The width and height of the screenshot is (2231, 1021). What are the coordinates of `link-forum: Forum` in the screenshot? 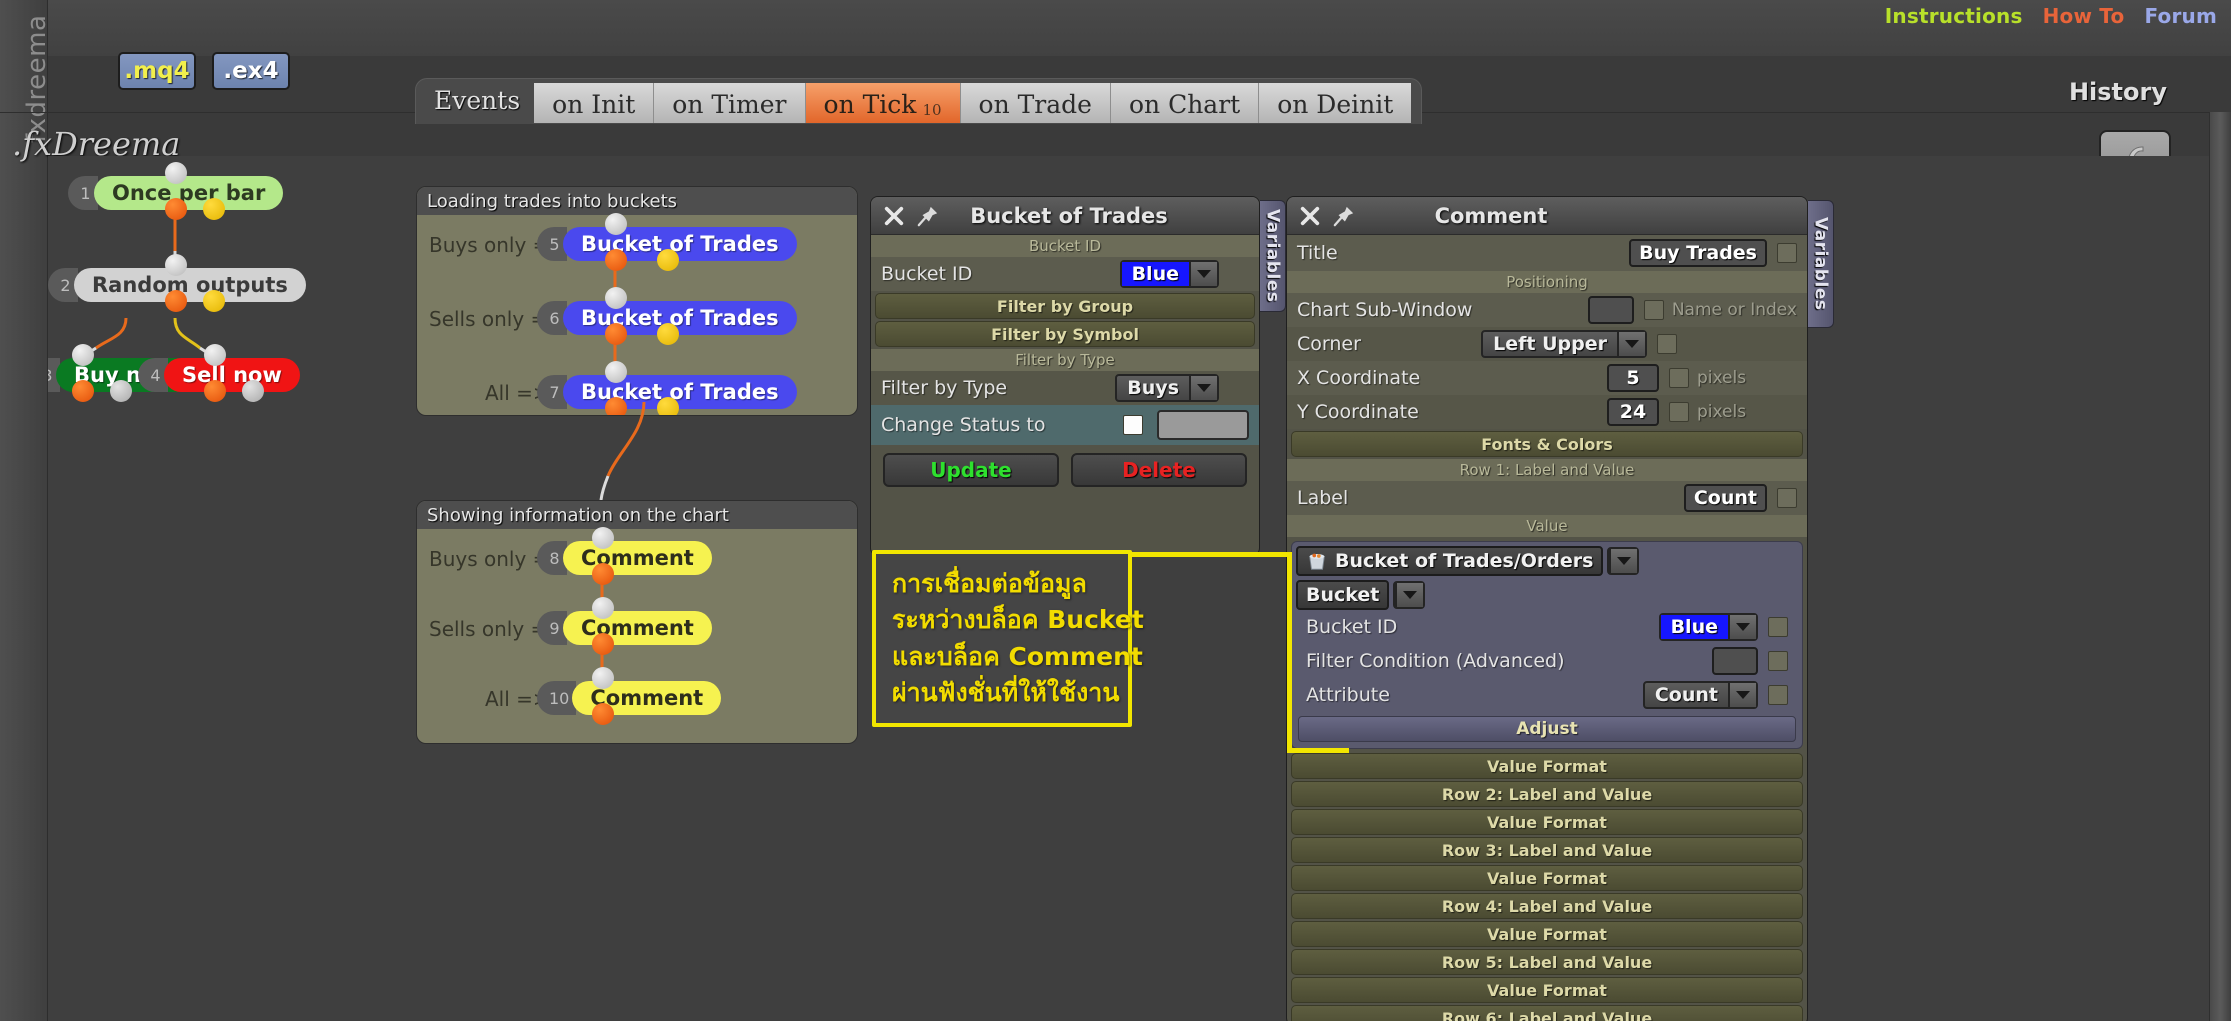 It's located at (2180, 16).